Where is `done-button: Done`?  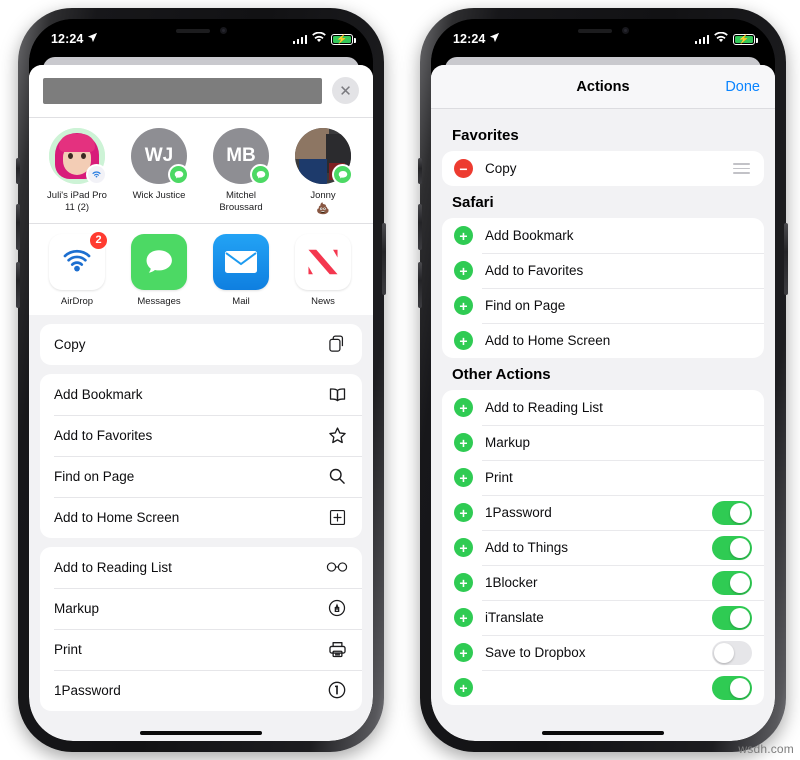 done-button: Done is located at coordinates (742, 87).